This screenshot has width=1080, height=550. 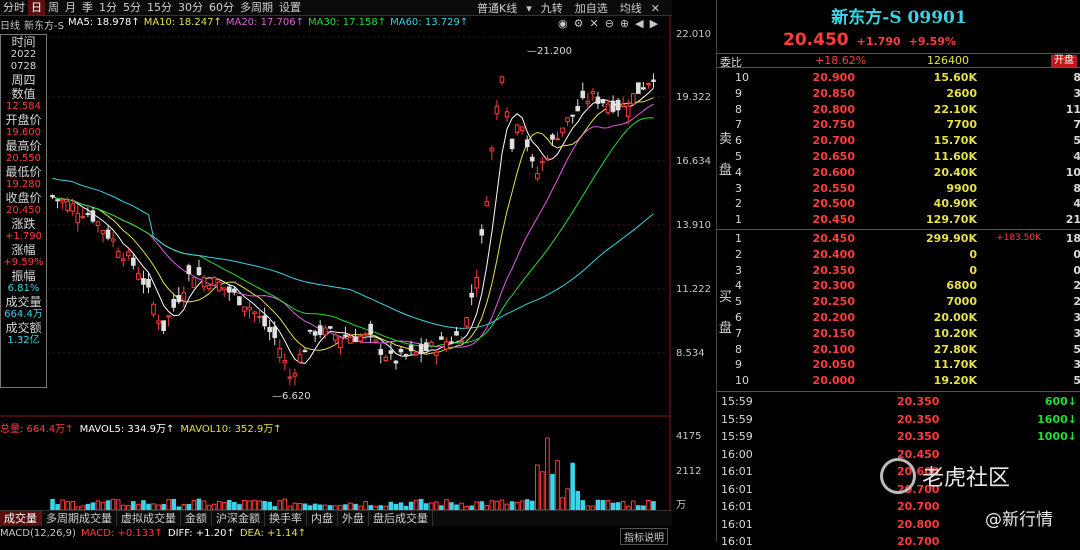 I want to click on ask-row: 5 20.650 11.60K 4, so click(x=898, y=156).